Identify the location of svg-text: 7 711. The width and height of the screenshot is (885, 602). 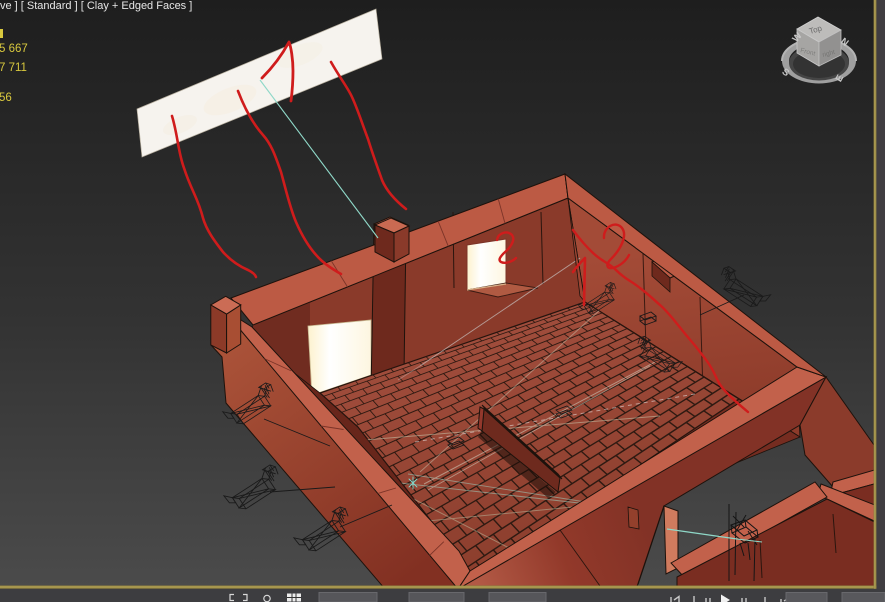
(13, 68).